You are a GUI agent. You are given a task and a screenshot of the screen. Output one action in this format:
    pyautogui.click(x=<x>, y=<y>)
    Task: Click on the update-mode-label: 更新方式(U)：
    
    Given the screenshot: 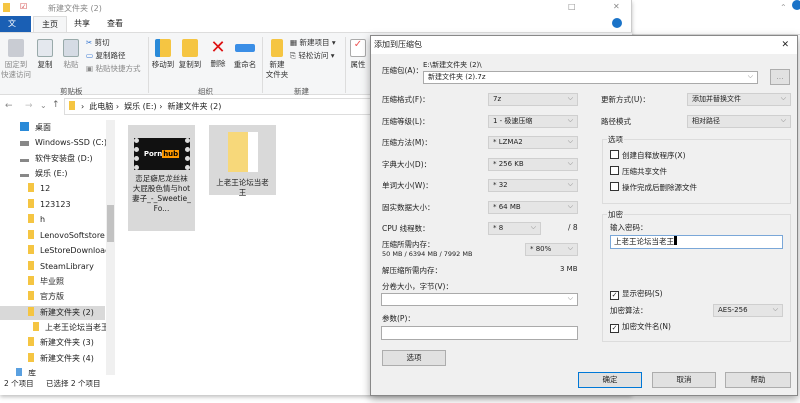 What is the action you would take?
    pyautogui.click(x=625, y=99)
    